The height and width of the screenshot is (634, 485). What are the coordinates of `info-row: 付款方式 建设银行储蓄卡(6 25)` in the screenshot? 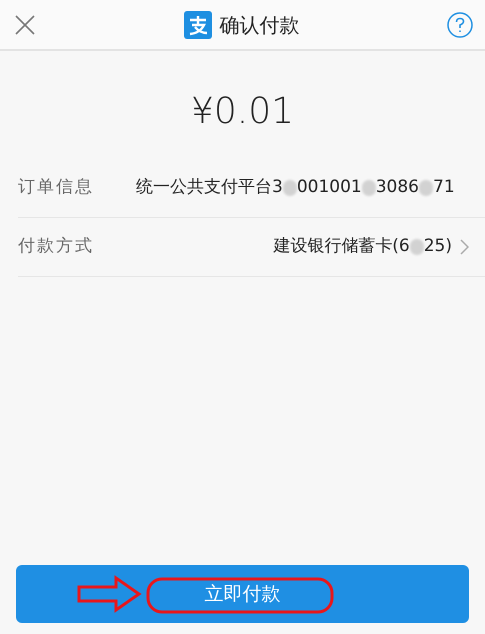 It's located at (251, 247).